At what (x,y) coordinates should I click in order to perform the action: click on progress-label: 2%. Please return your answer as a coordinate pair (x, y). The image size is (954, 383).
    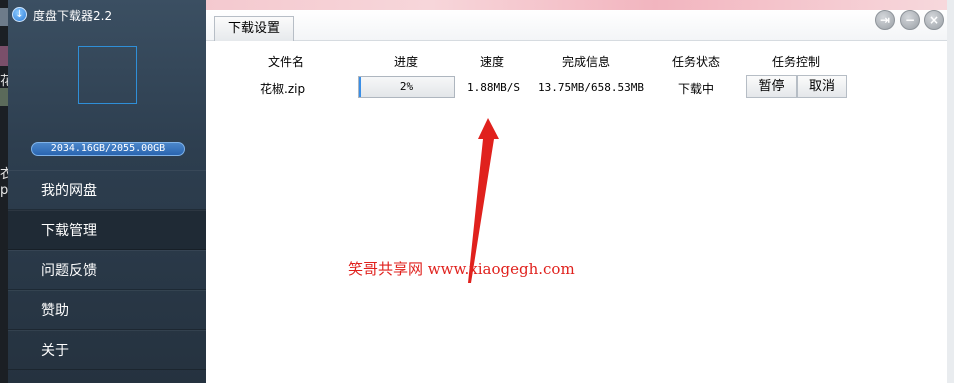
    Looking at the image, I should click on (406, 86).